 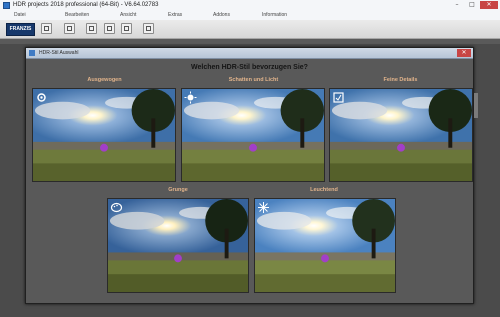 What do you see at coordinates (175, 15) in the screenshot?
I see `menu-extras: Extras` at bounding box center [175, 15].